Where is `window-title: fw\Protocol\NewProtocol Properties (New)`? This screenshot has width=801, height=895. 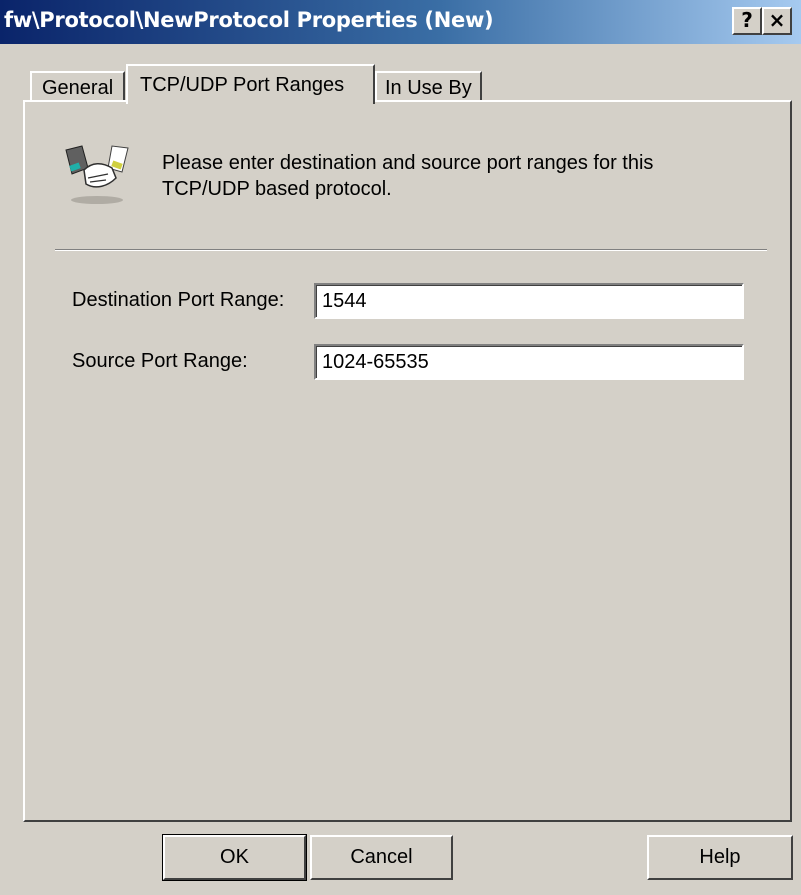
window-title: fw\Protocol\NewProtocol Properties (New) is located at coordinates (249, 20).